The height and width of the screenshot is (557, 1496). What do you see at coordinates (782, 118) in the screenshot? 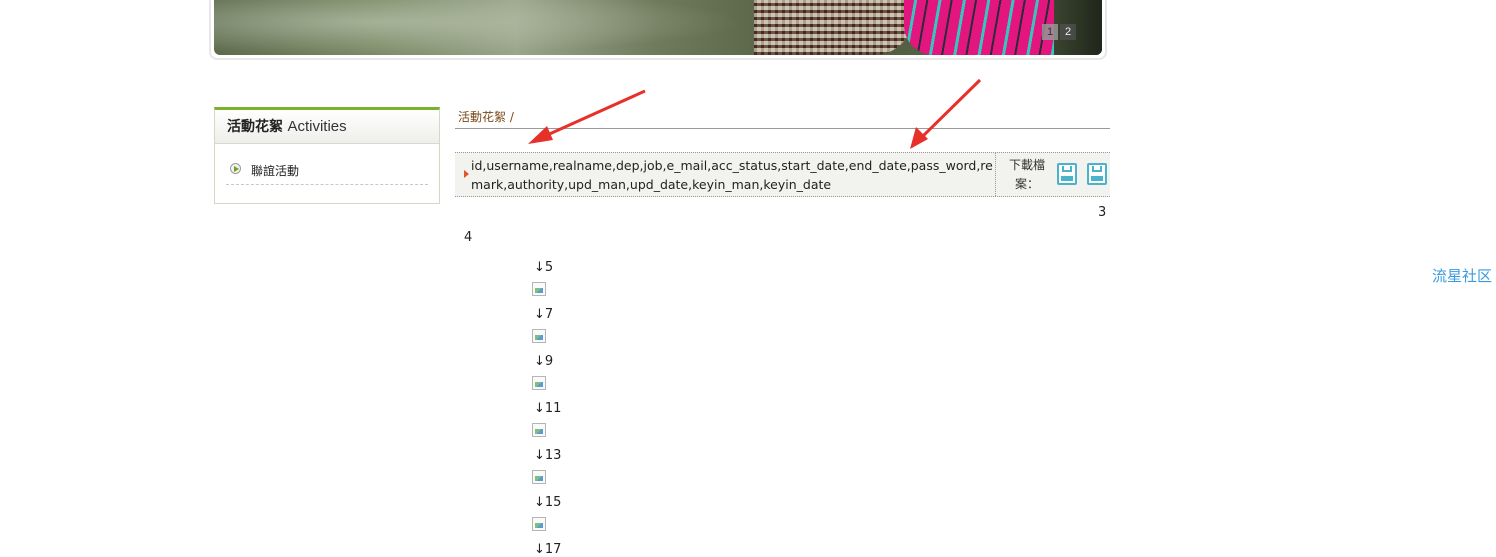
I see `breadcrumb: 活動花絮 /` at bounding box center [782, 118].